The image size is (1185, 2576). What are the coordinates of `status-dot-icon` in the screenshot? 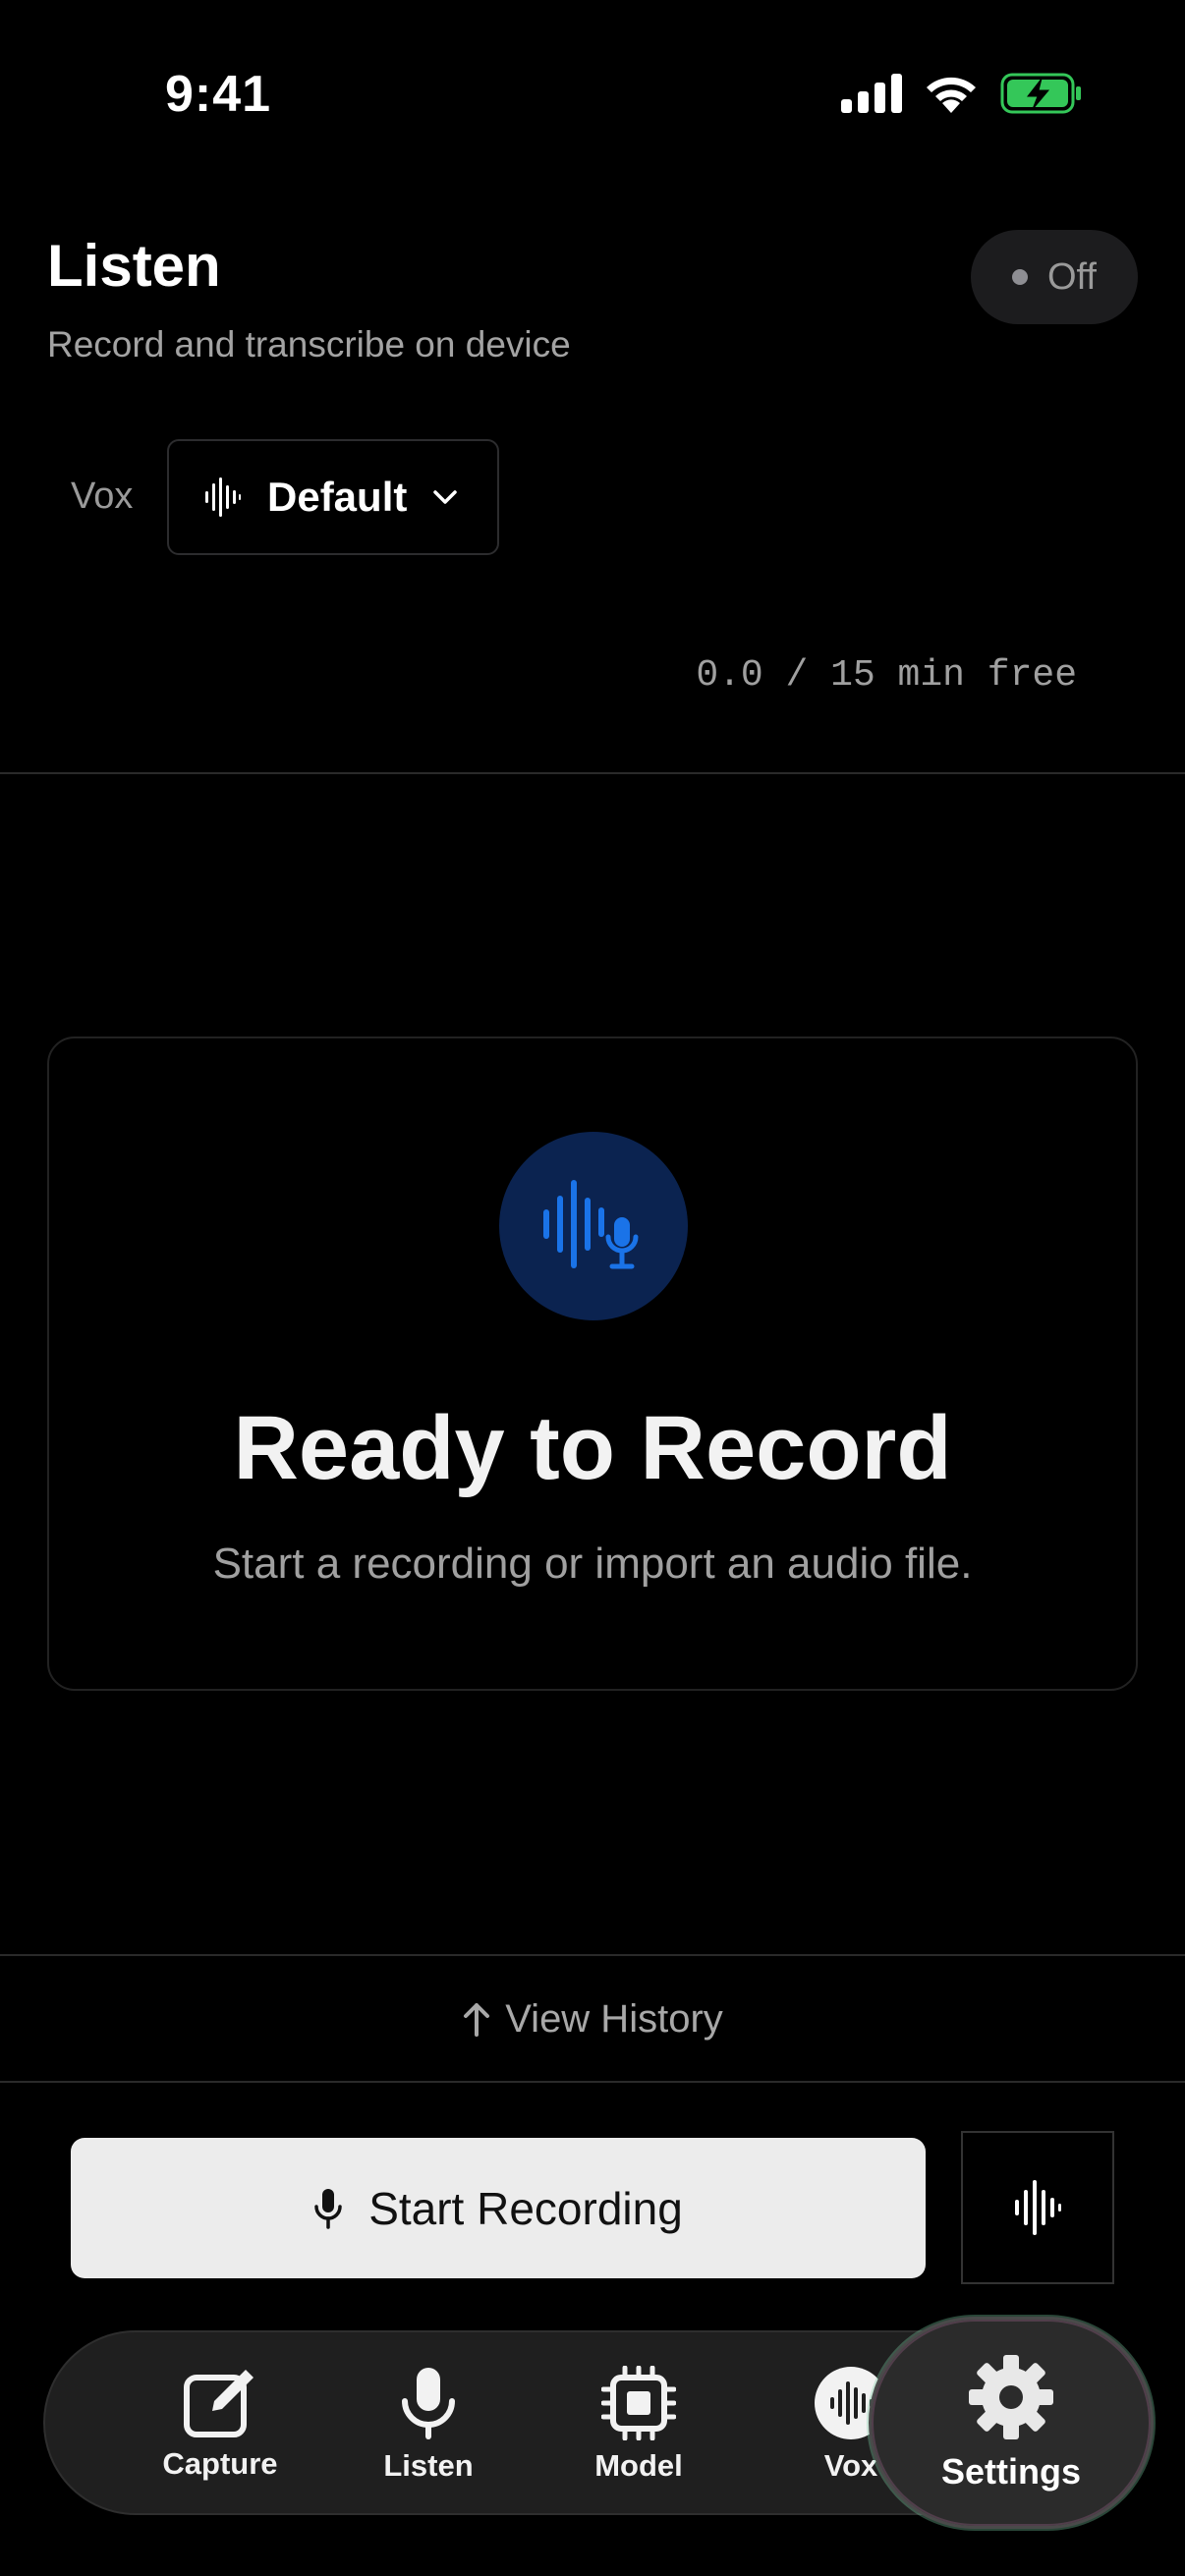 It's located at (1020, 277).